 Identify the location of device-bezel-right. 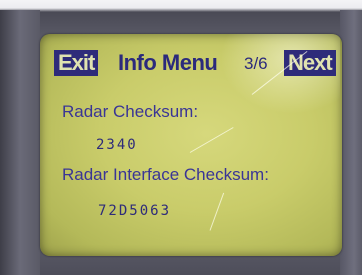
(351, 142).